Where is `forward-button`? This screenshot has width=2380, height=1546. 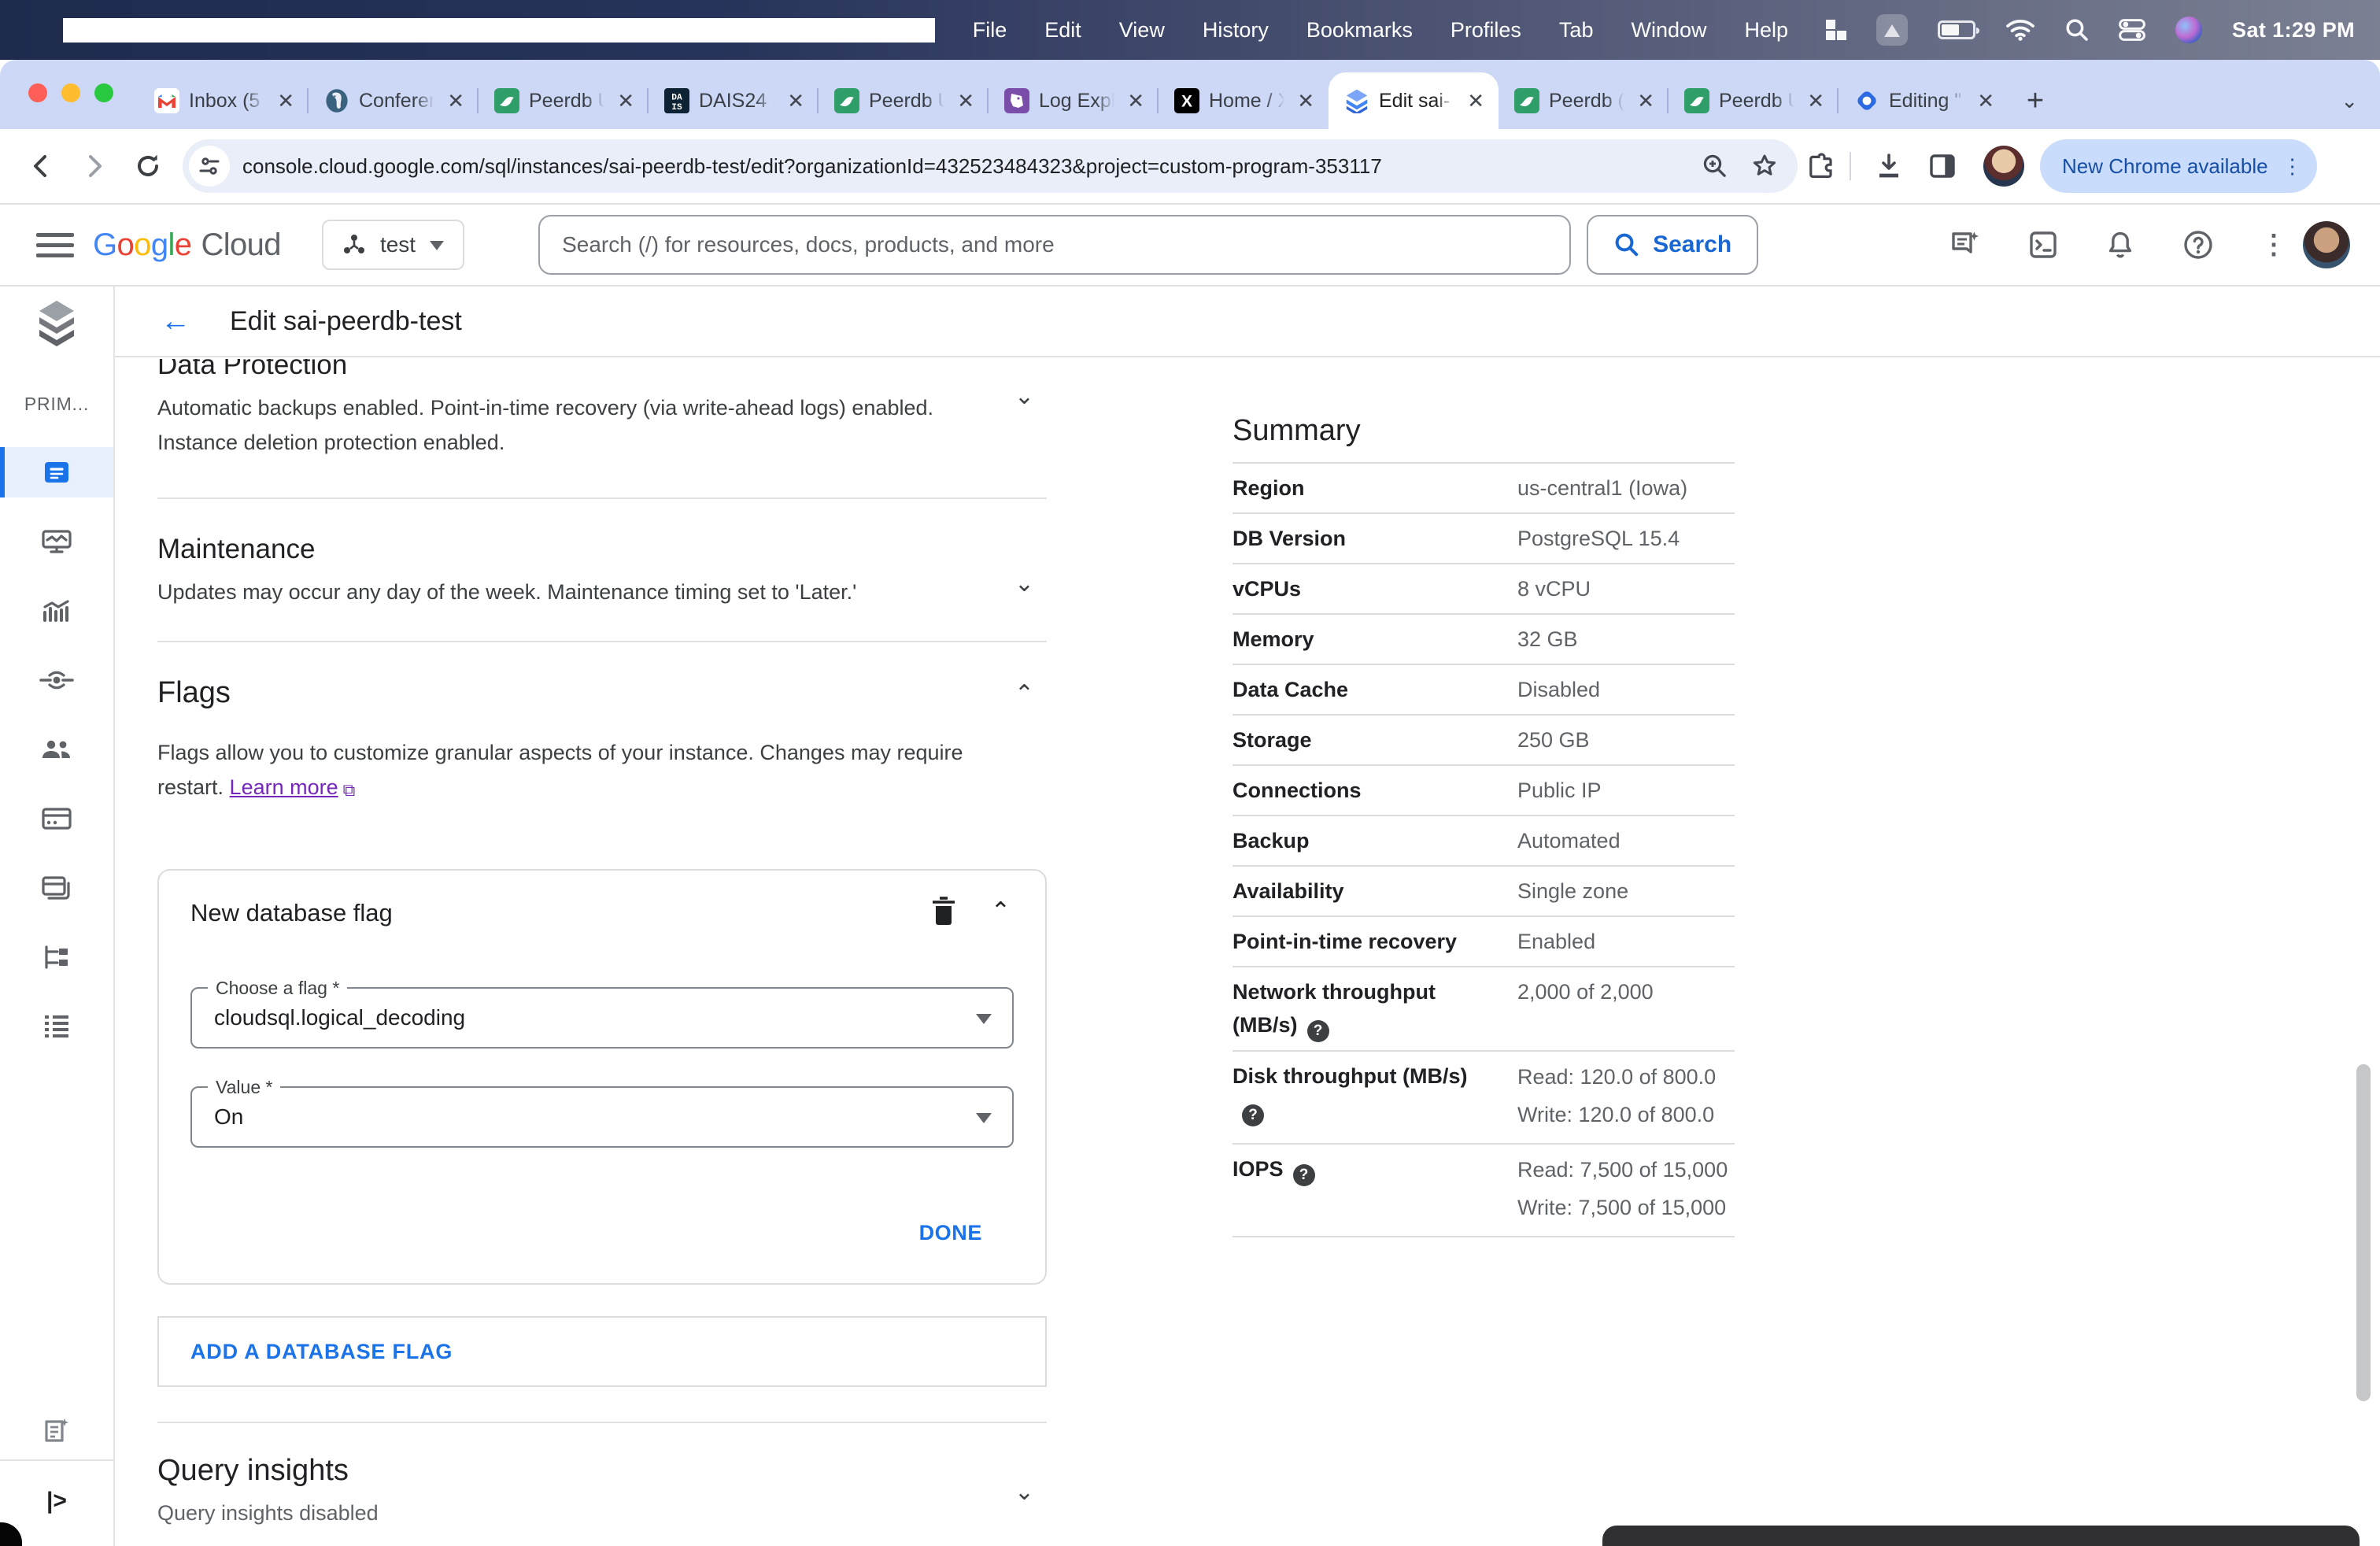 forward-button is located at coordinates (94, 166).